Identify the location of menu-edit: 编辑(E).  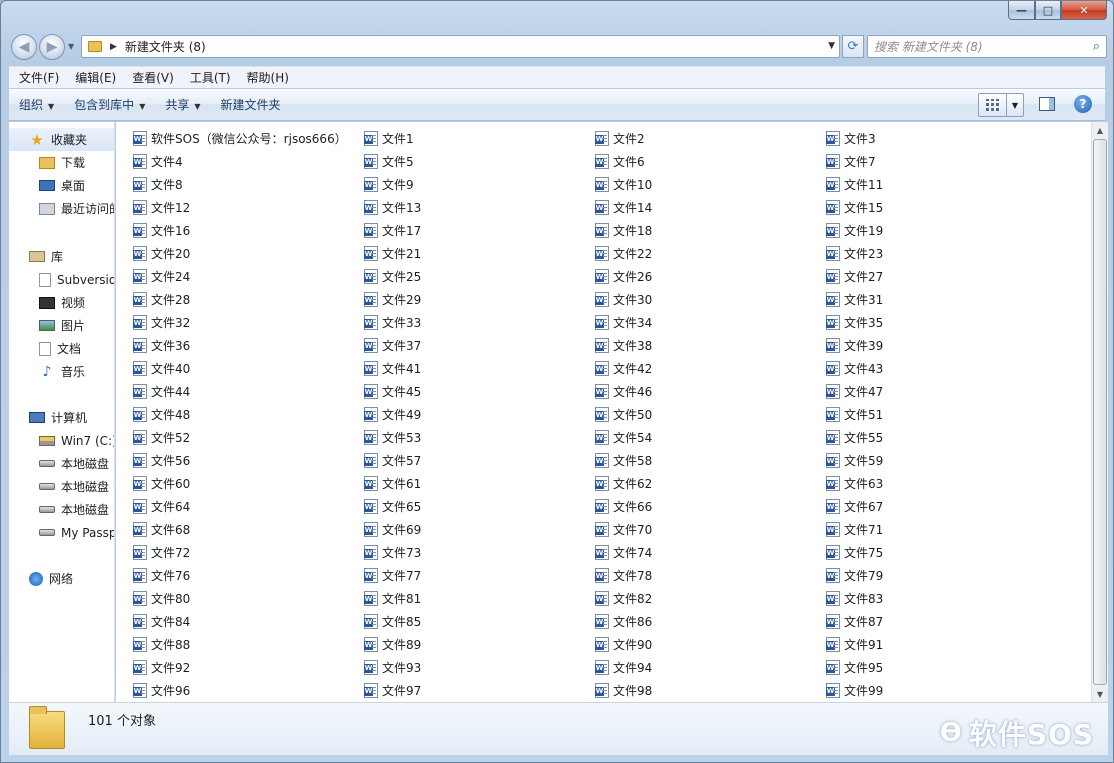
(95, 78).